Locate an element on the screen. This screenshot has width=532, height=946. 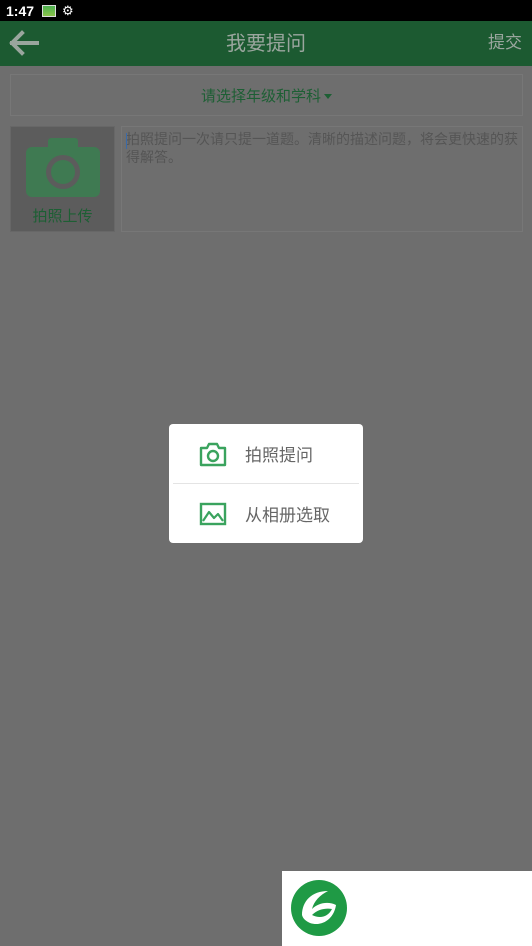
image-notification-icon is located at coordinates (49, 10).